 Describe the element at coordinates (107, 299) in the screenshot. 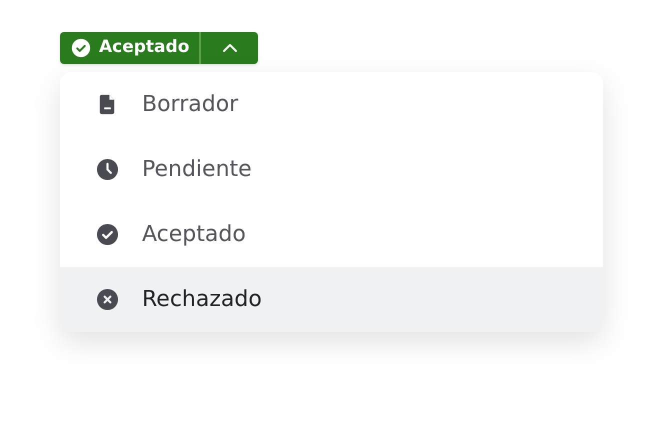

I see `x-circle-icon` at that location.